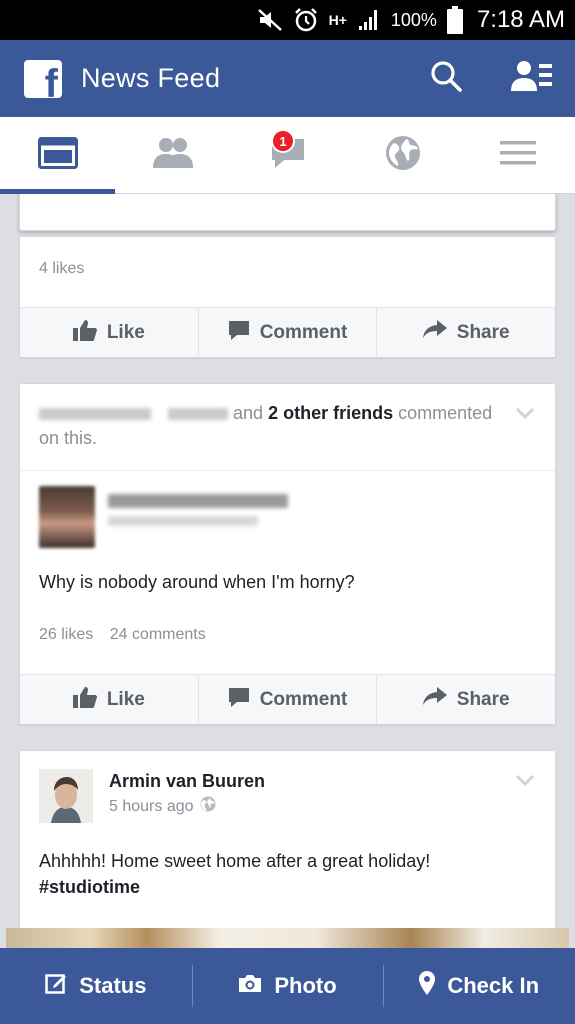 The height and width of the screenshot is (1024, 575). Describe the element at coordinates (287, 470) in the screenshot. I see `divider` at that location.